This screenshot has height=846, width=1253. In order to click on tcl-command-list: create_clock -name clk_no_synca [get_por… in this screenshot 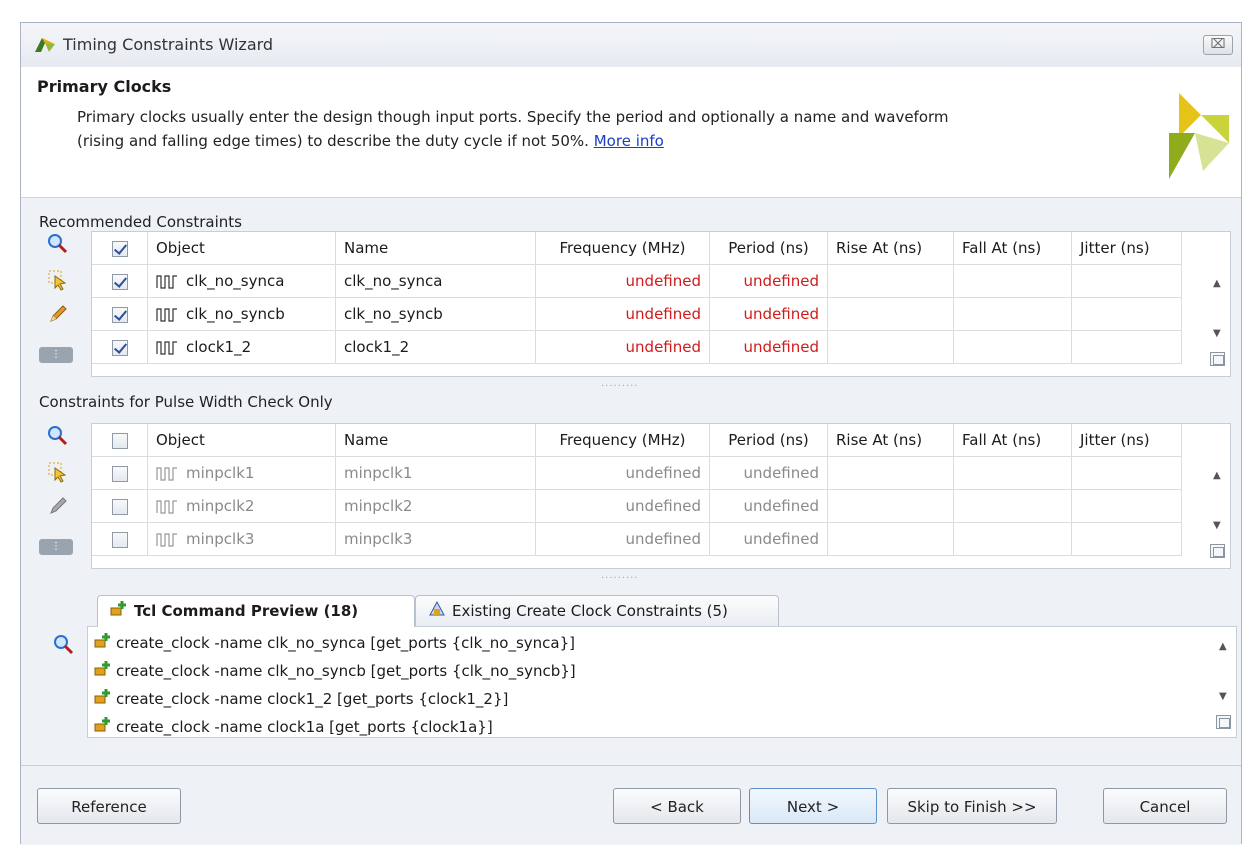, I will do `click(662, 682)`.